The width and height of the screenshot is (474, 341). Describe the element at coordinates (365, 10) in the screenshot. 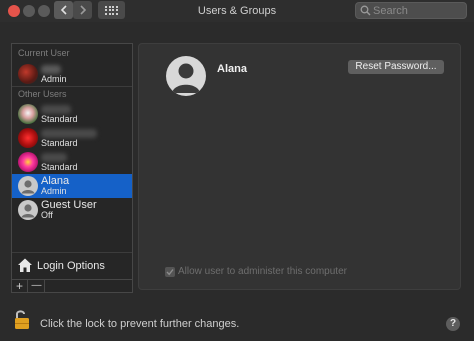

I see `search-icon` at that location.